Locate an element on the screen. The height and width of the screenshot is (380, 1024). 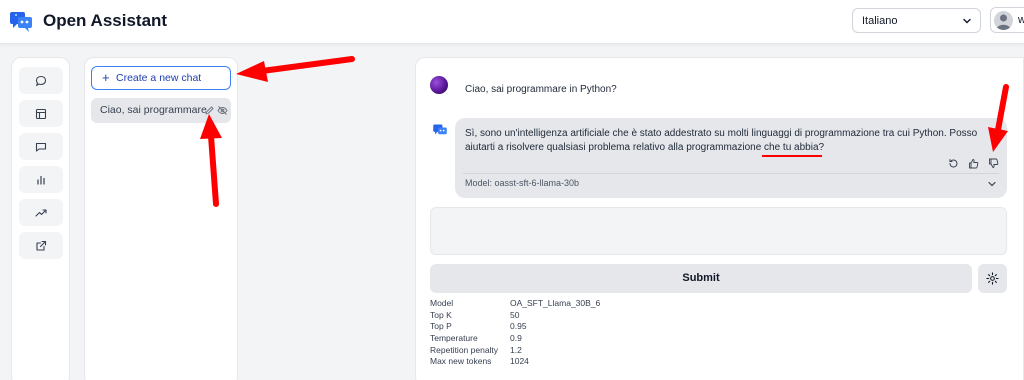
settings-button is located at coordinates (992, 278).